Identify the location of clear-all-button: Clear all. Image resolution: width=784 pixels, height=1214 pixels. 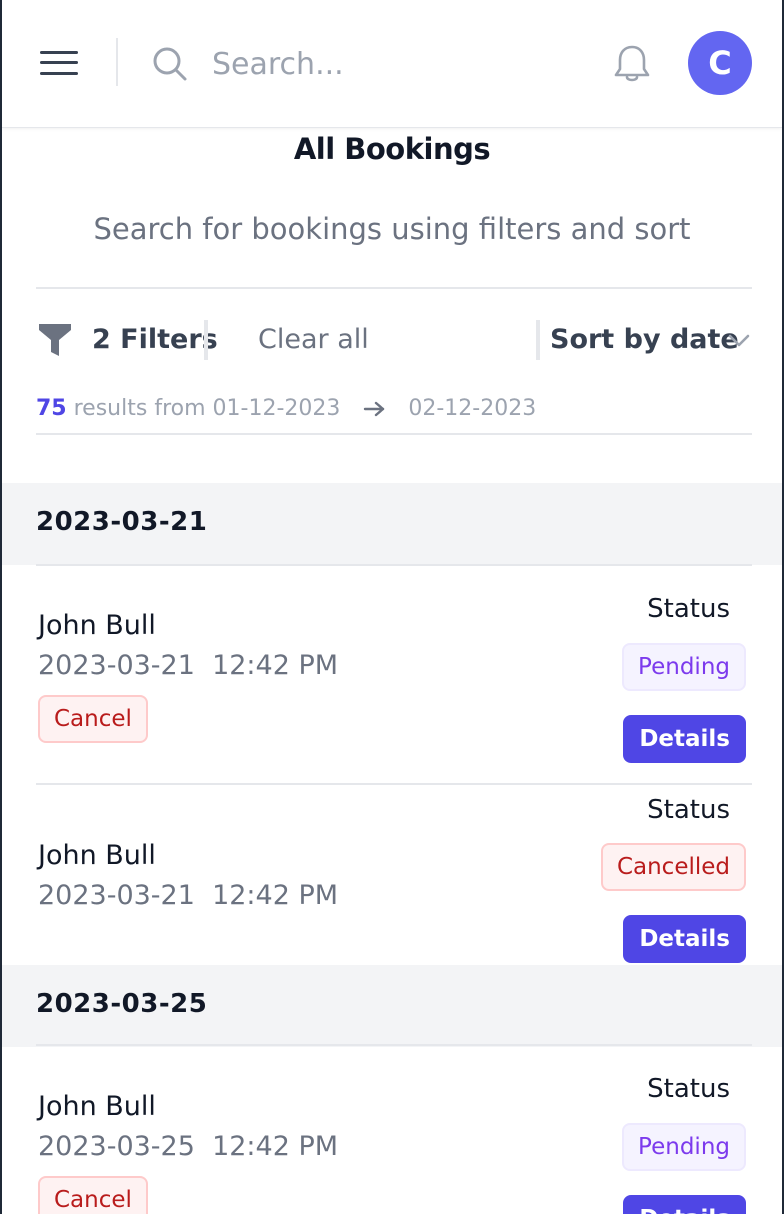
(313, 339).